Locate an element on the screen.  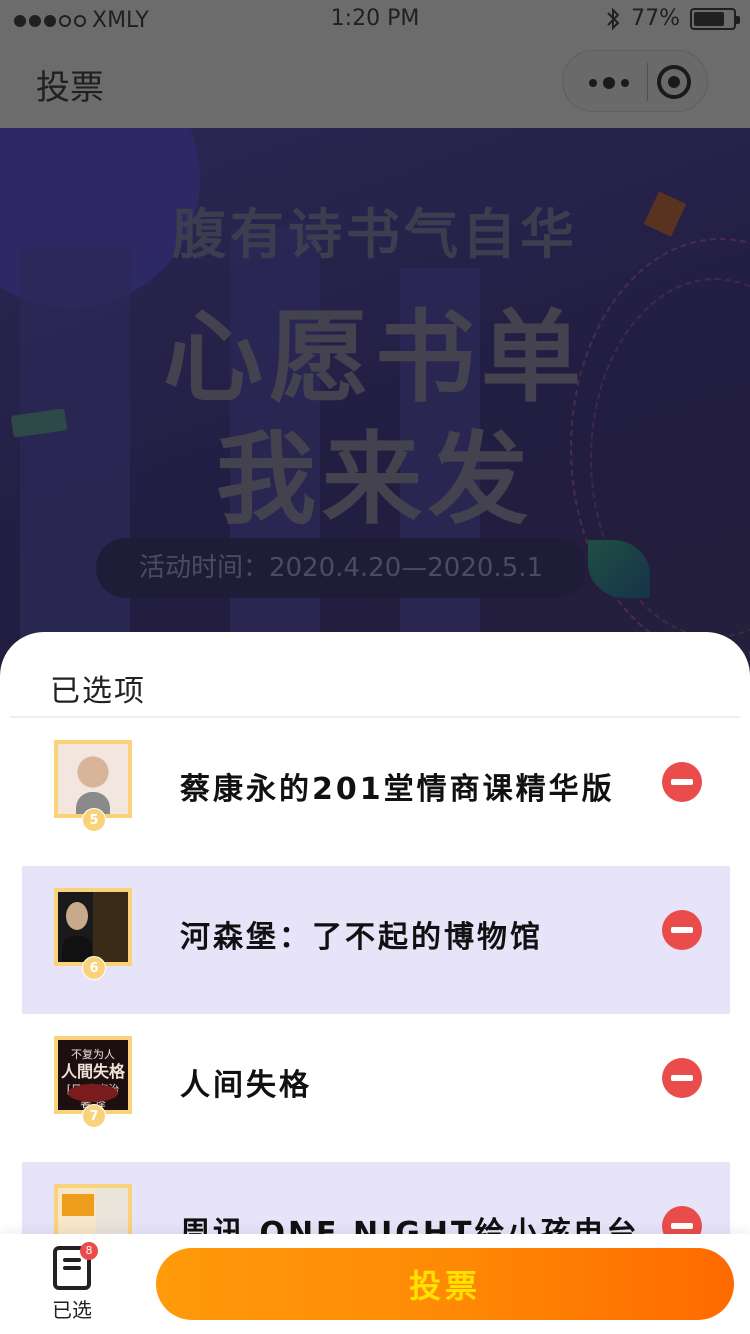
bottom-bar: 8 已选 投票 is located at coordinates (375, 1284).